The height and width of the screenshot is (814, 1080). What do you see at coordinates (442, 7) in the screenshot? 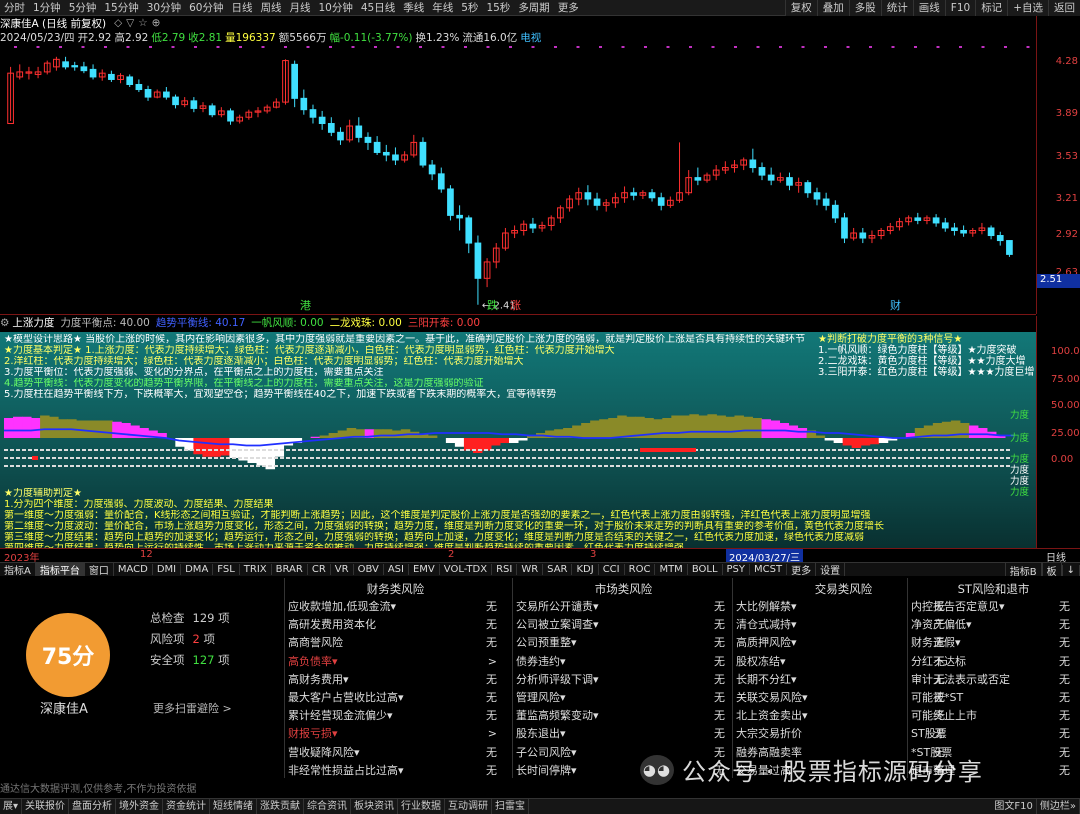
I see `period-tab: 年线` at bounding box center [442, 7].